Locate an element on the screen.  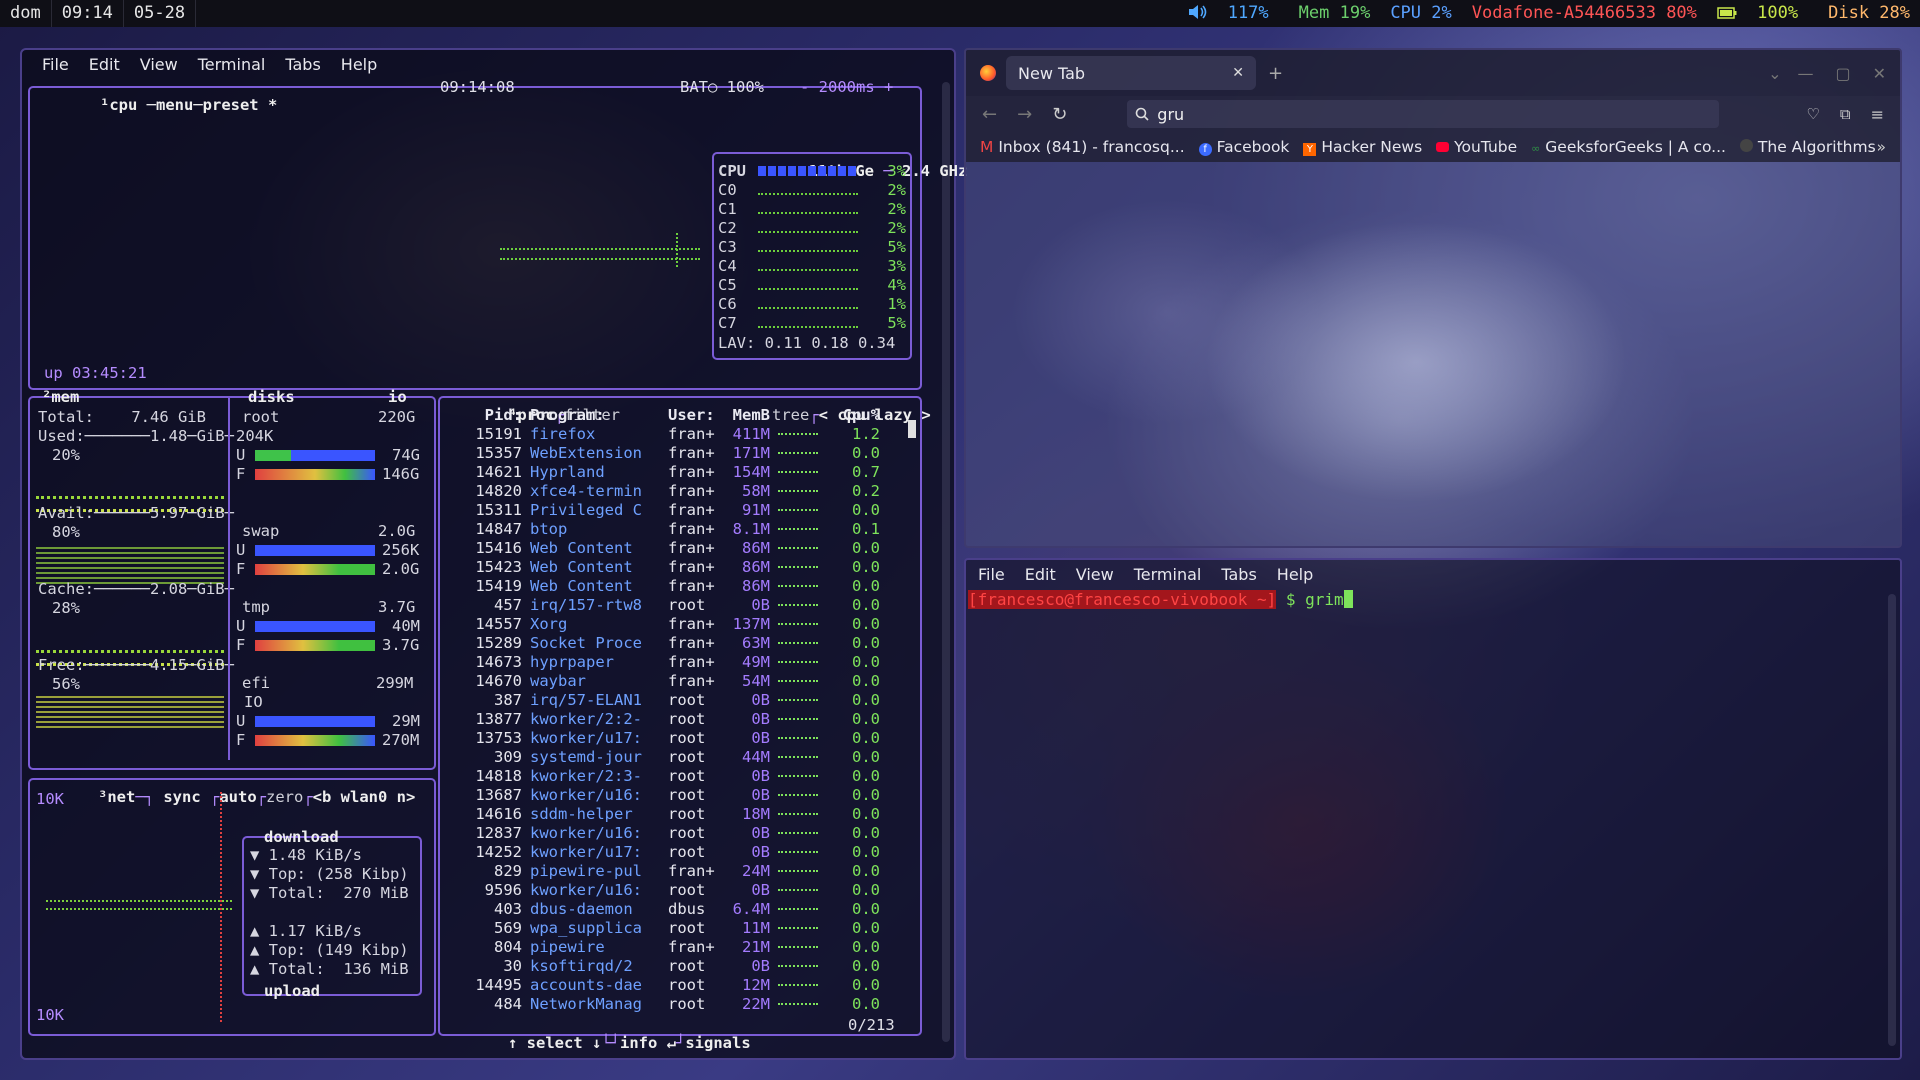
proc-pid: 13753 is located at coordinates (498, 738).